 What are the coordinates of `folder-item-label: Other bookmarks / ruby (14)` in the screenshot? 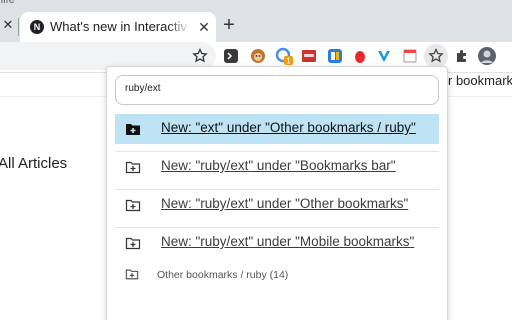 It's located at (223, 275).